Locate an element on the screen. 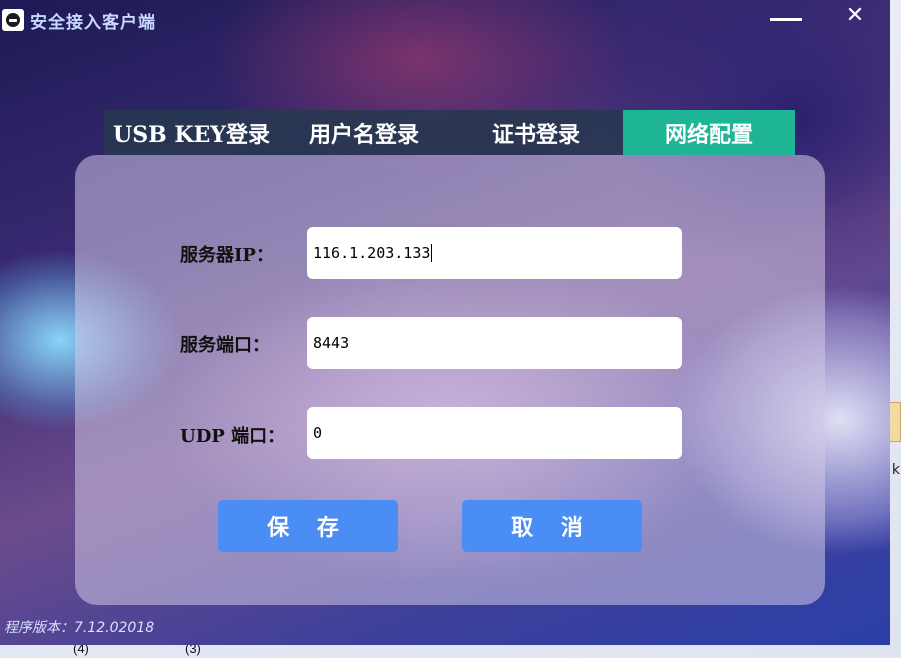 This screenshot has width=901, height=658. cancel-button: 取 消 is located at coordinates (552, 526).